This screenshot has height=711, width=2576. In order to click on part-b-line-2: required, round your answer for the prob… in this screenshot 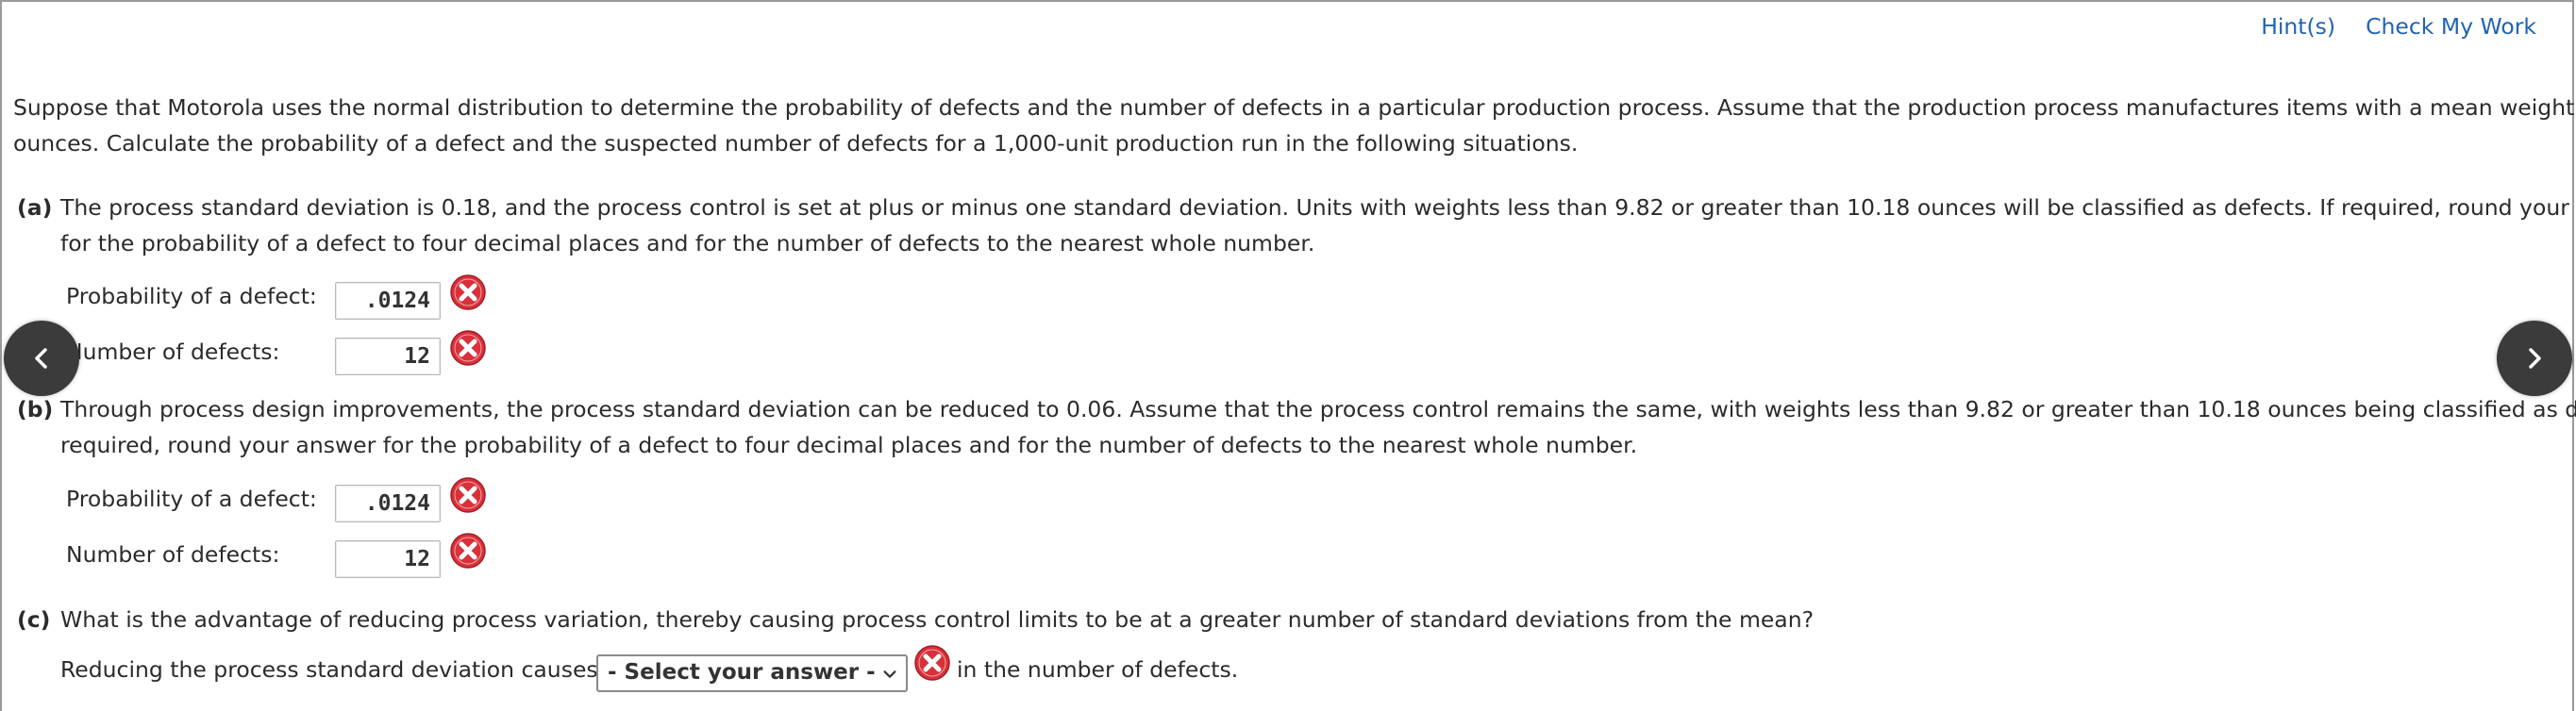, I will do `click(849, 445)`.